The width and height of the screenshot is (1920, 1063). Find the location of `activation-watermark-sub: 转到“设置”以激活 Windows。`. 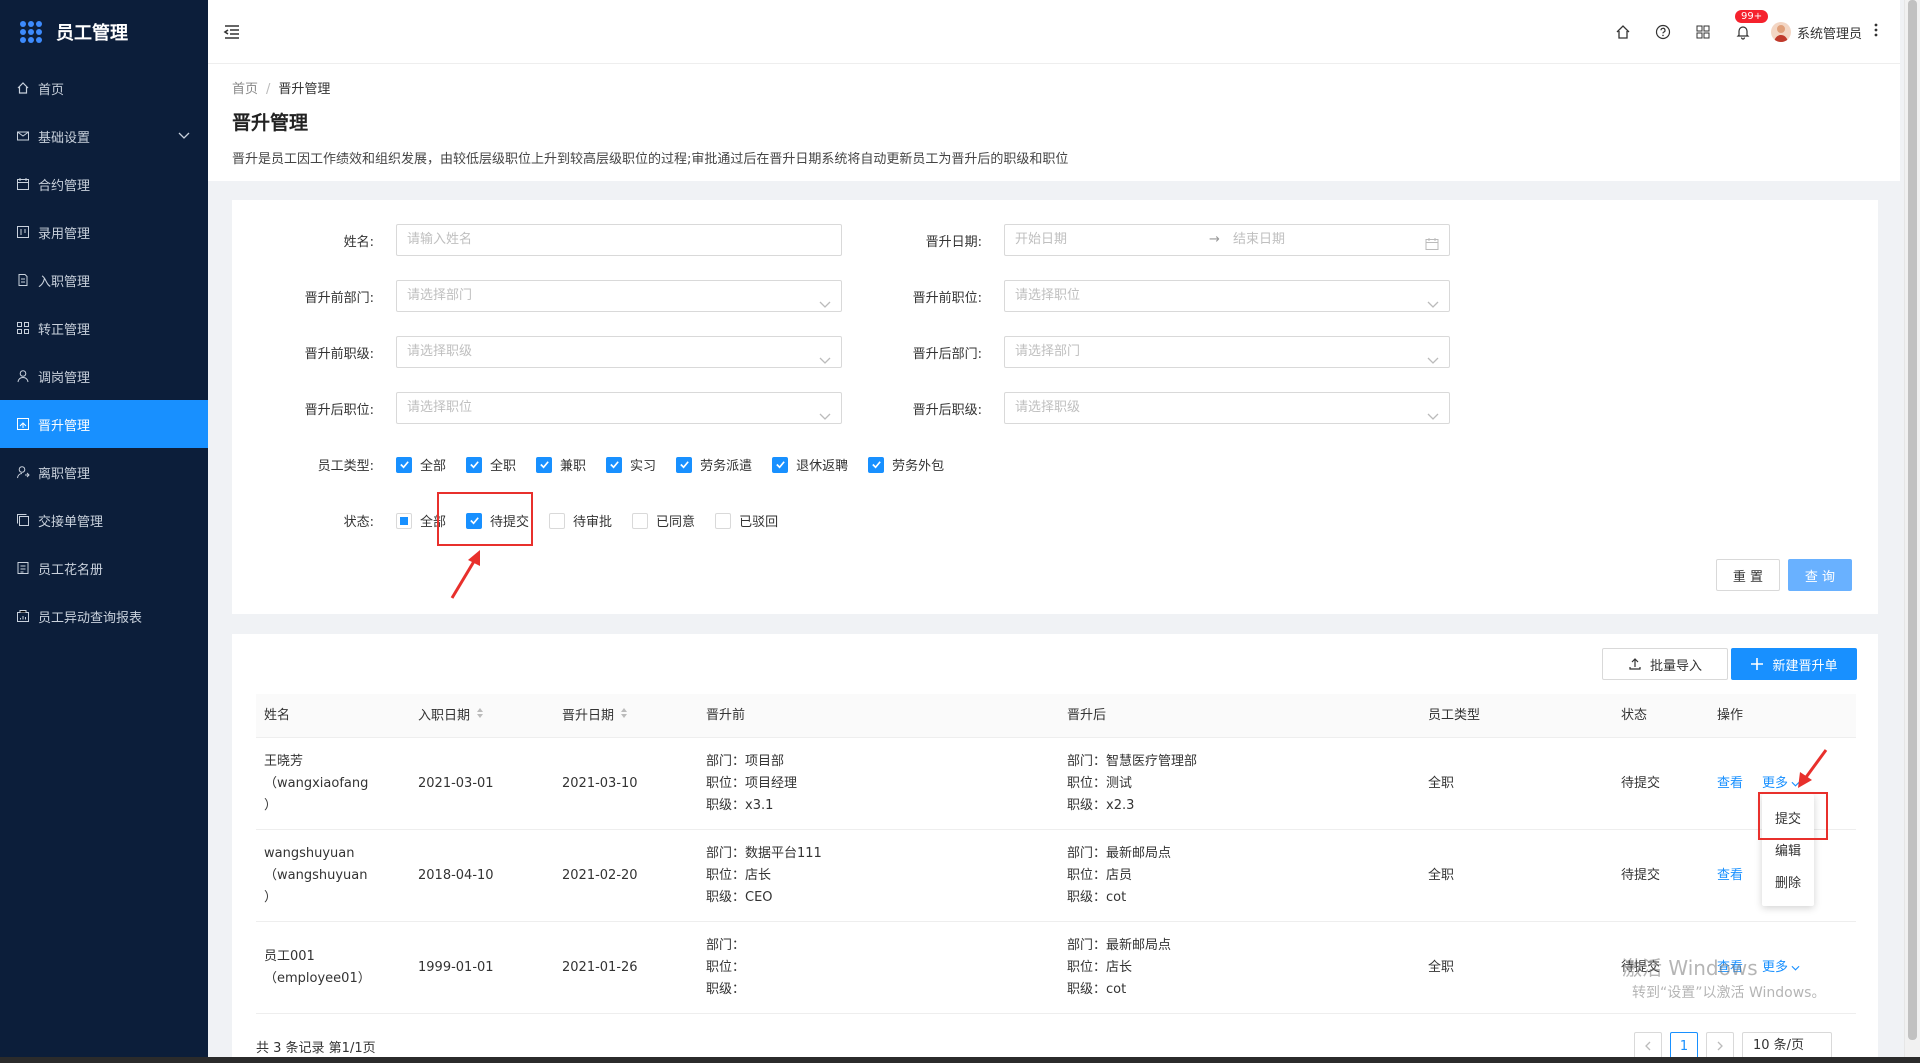

activation-watermark-sub: 转到“设置”以激活 Windows。 is located at coordinates (1729, 993).